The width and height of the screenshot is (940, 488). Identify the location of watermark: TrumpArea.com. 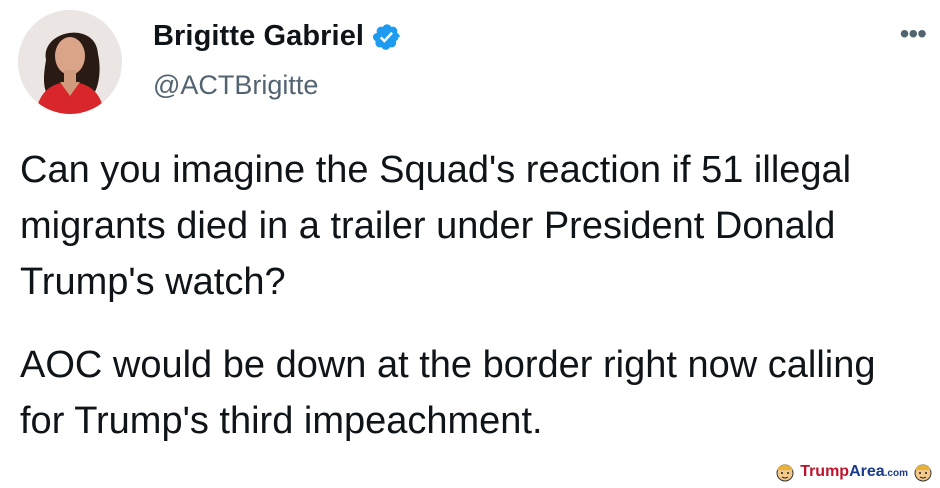
(854, 472).